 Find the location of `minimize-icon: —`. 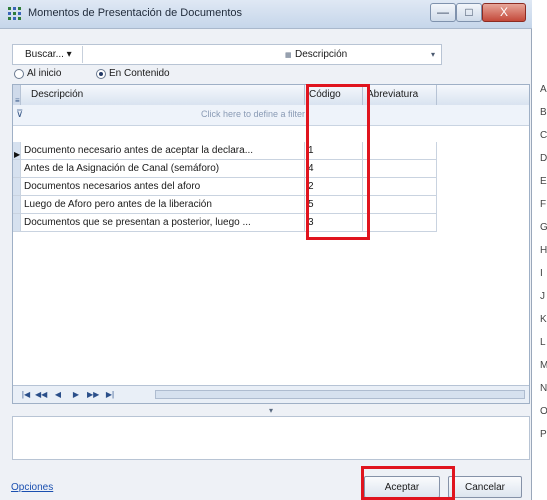

minimize-icon: — is located at coordinates (443, 12).